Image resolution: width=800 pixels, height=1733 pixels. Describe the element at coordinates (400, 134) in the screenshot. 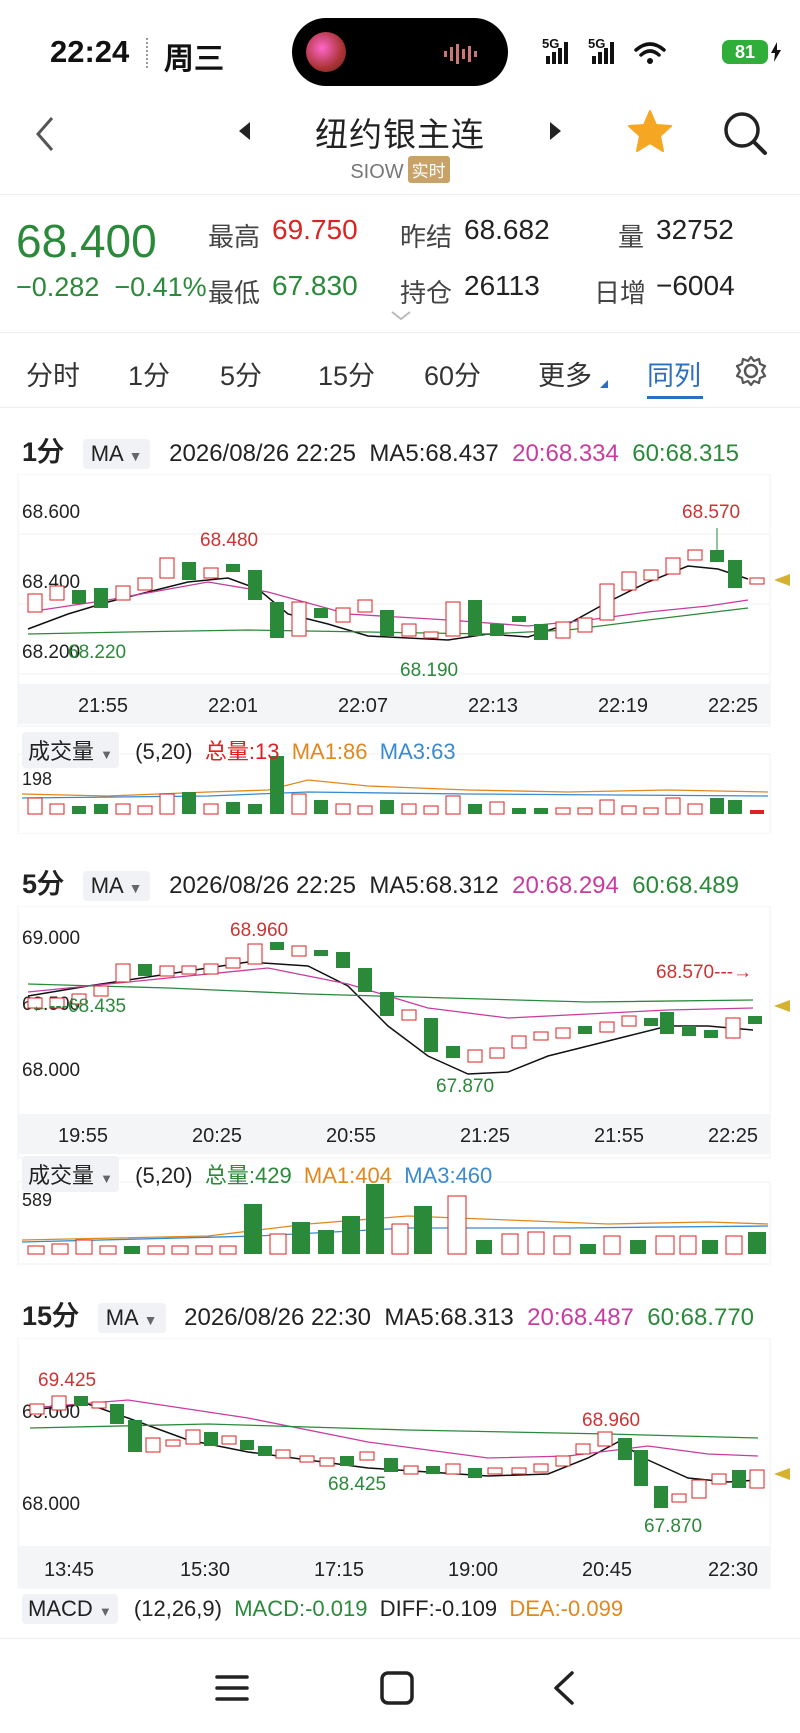

I see `page-title: 纽约银主连` at that location.